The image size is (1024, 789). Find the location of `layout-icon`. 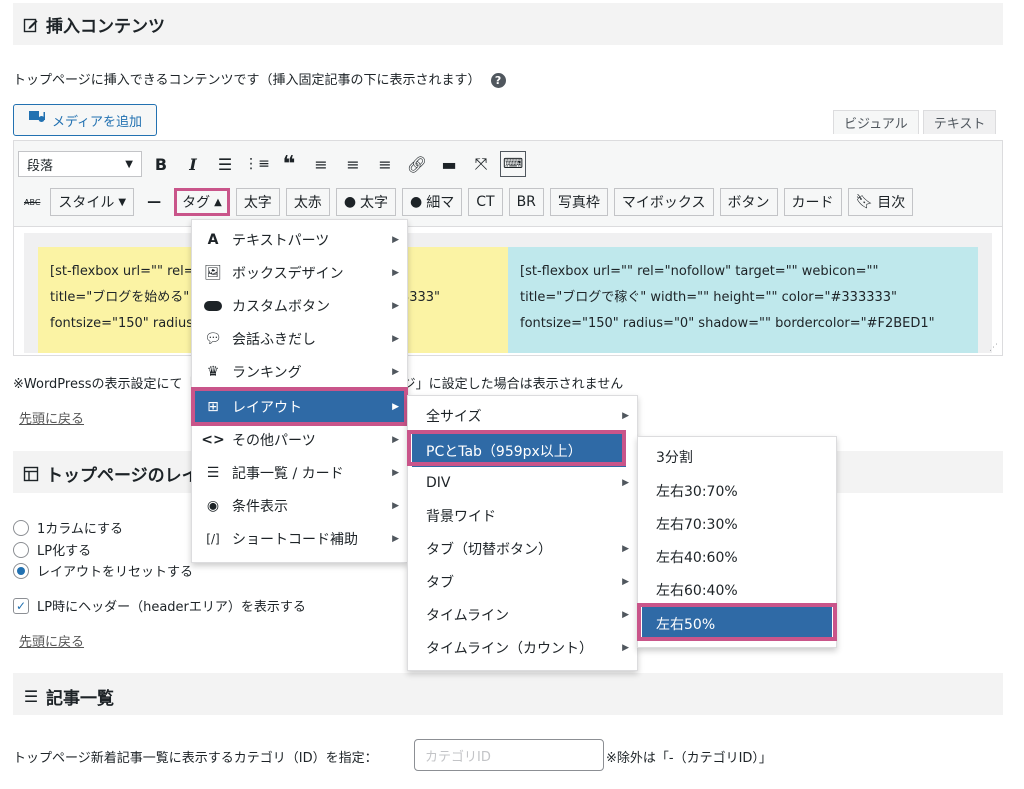

layout-icon is located at coordinates (31, 474).